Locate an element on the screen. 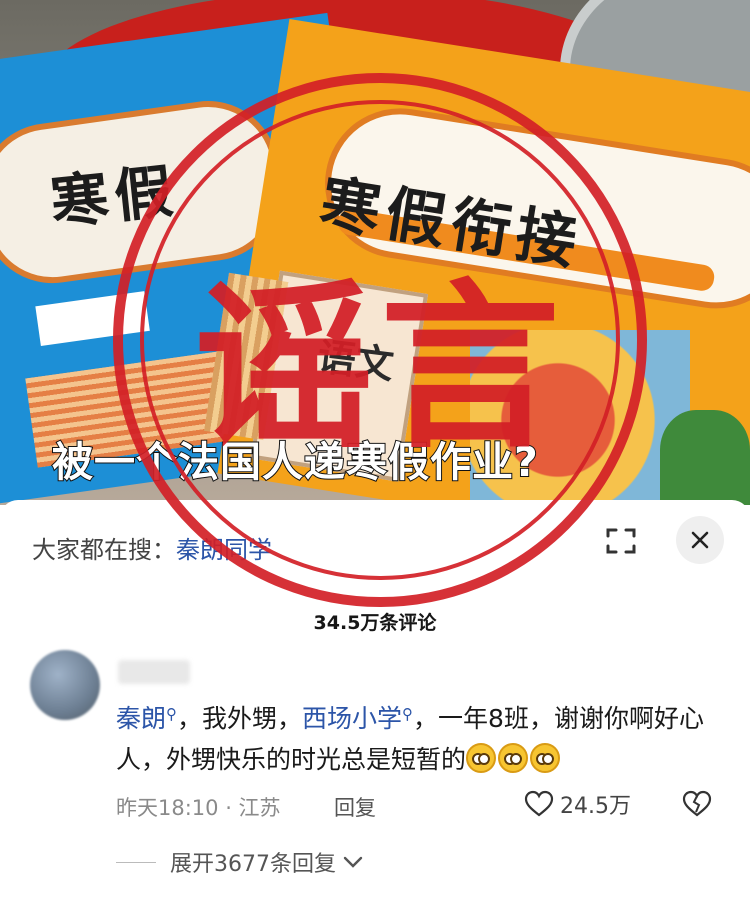  chevron-down-icon is located at coordinates (353, 862).